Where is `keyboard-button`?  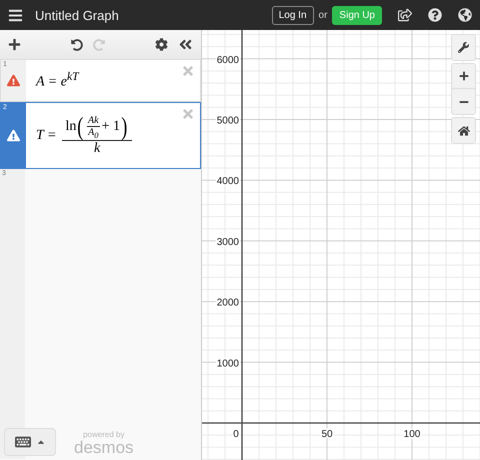
keyboard-button is located at coordinates (30, 442).